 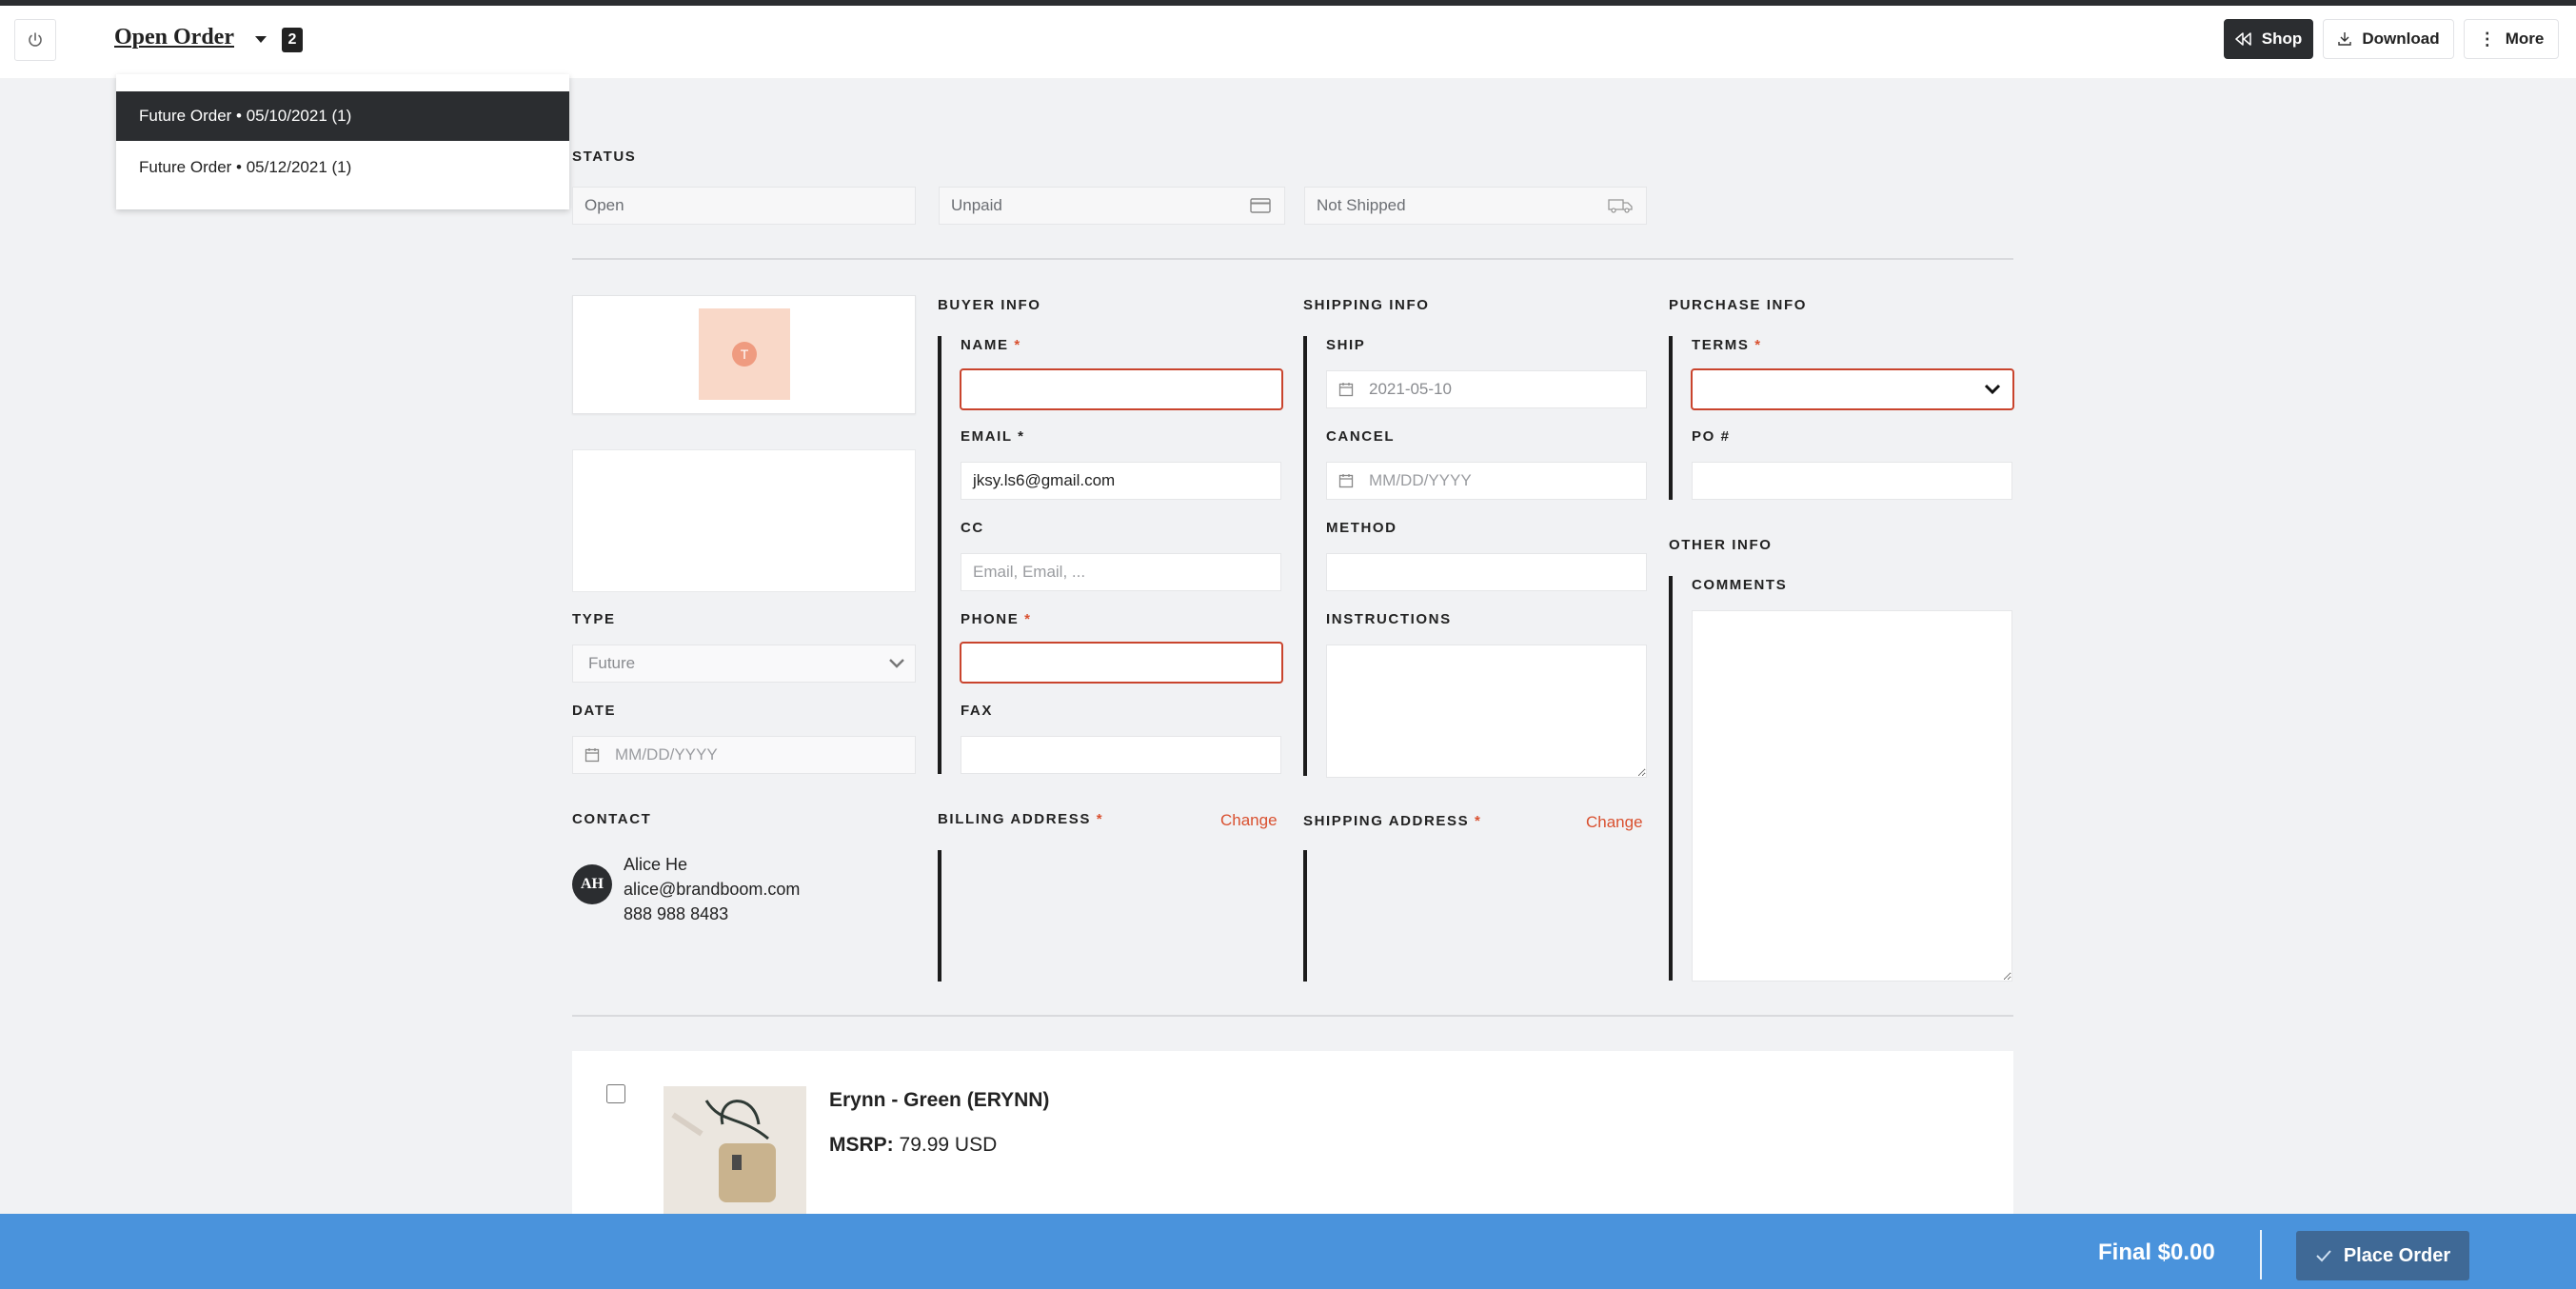 I want to click on shipping-info-bar, so click(x=1305, y=556).